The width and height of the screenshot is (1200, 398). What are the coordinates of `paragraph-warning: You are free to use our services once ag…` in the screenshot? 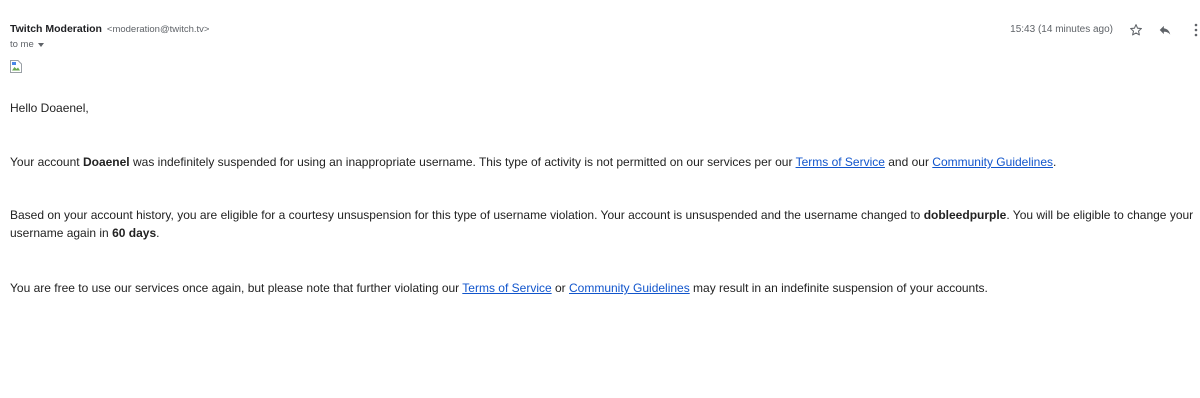 It's located at (600, 288).